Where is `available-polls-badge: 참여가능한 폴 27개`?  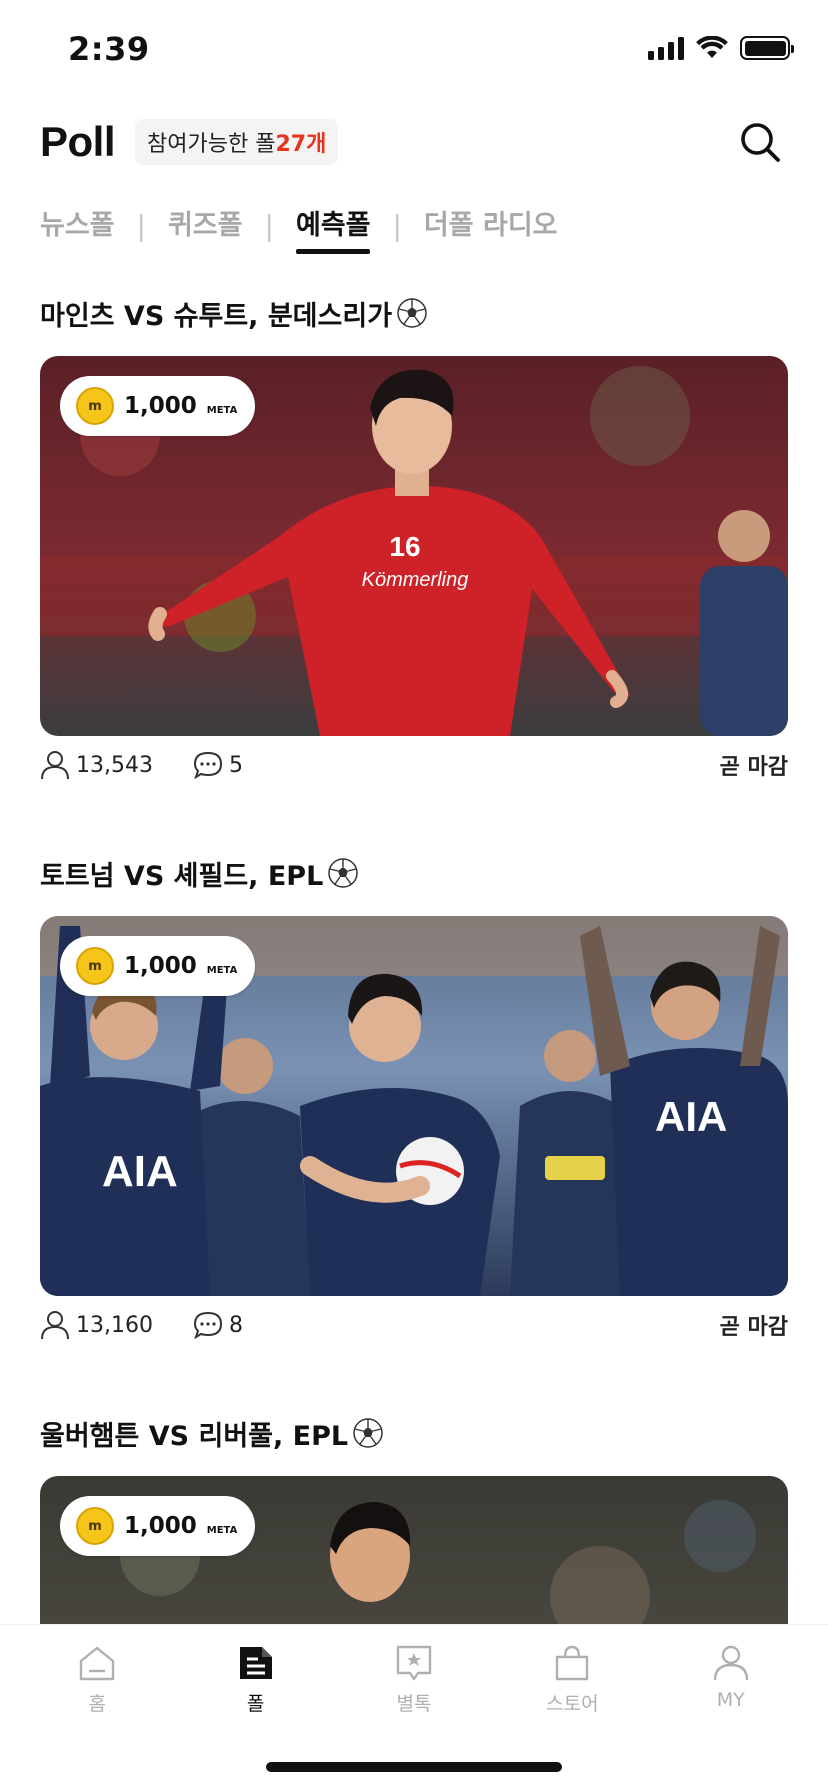 available-polls-badge: 참여가능한 폴 27개 is located at coordinates (237, 142).